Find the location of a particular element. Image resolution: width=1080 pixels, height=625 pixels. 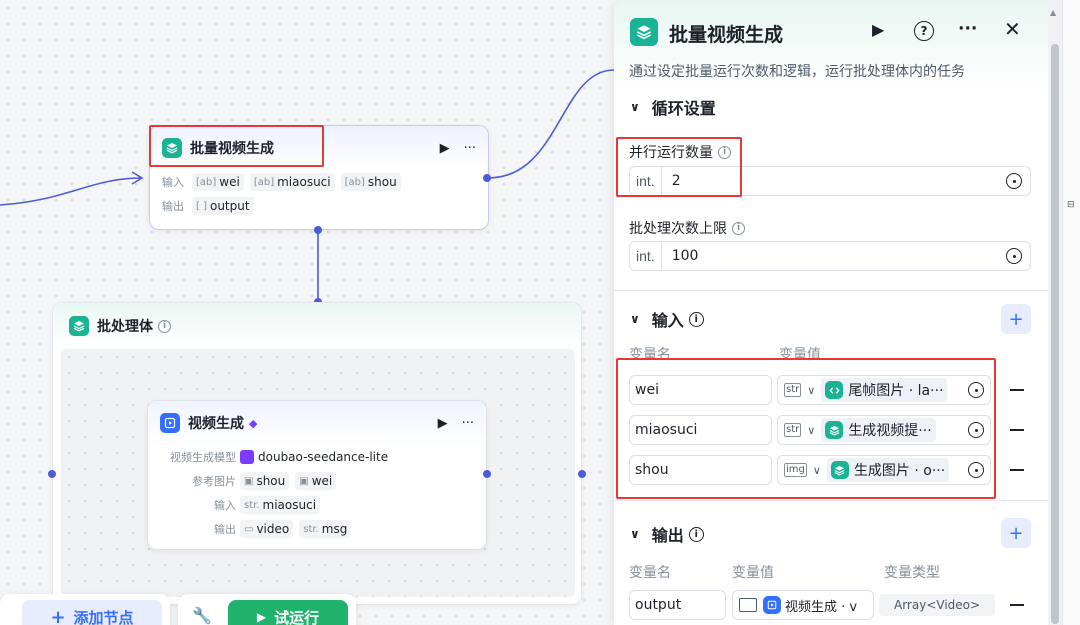

input-tag: [ab] shou is located at coordinates (370, 182).